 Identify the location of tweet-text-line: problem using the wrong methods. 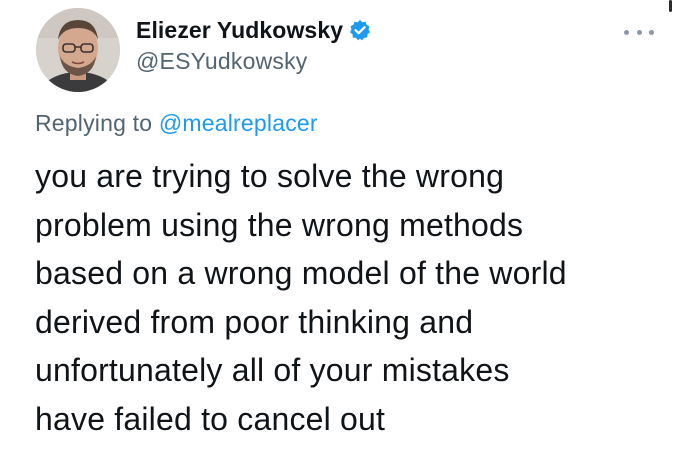
(279, 224).